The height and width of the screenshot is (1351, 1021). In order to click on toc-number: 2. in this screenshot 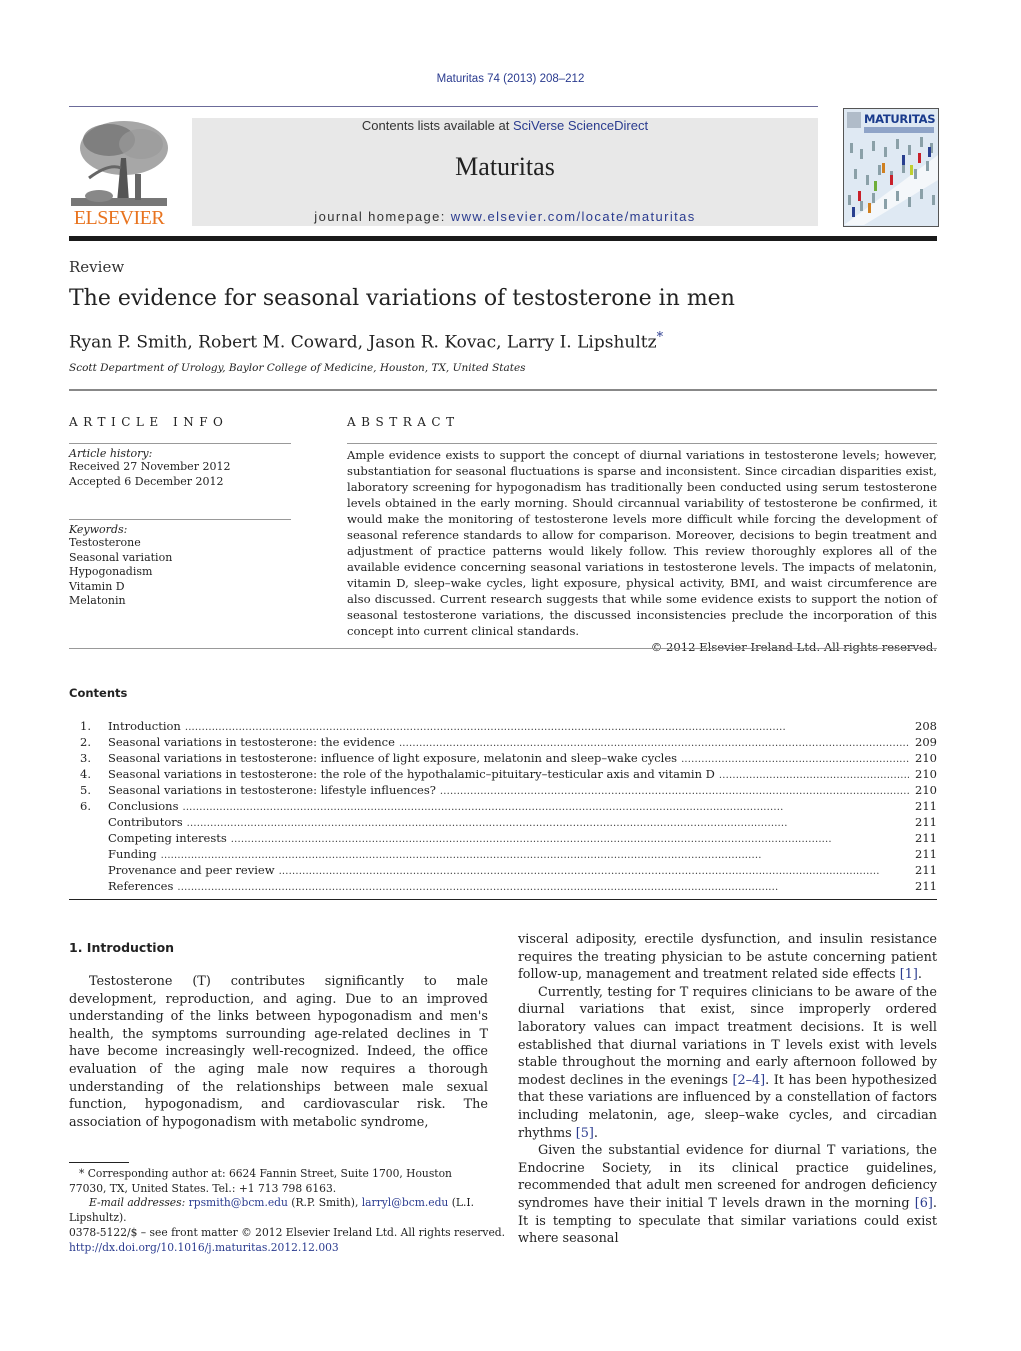, I will do `click(85, 742)`.